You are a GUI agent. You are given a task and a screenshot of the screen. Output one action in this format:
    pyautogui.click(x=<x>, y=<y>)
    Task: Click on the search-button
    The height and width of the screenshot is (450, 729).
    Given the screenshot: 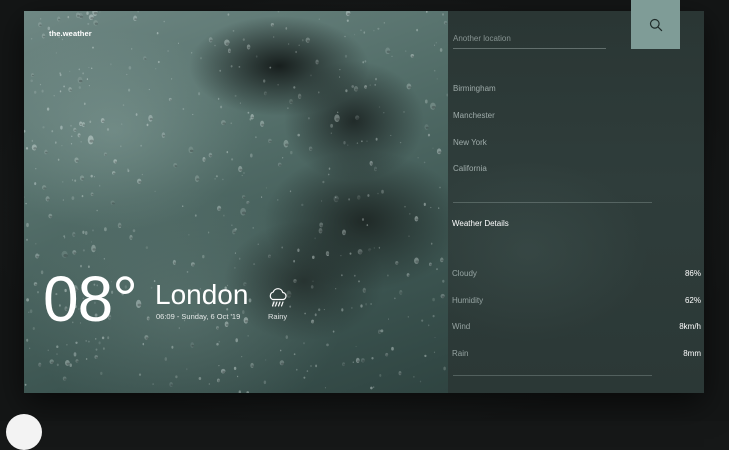 What is the action you would take?
    pyautogui.click(x=655, y=24)
    